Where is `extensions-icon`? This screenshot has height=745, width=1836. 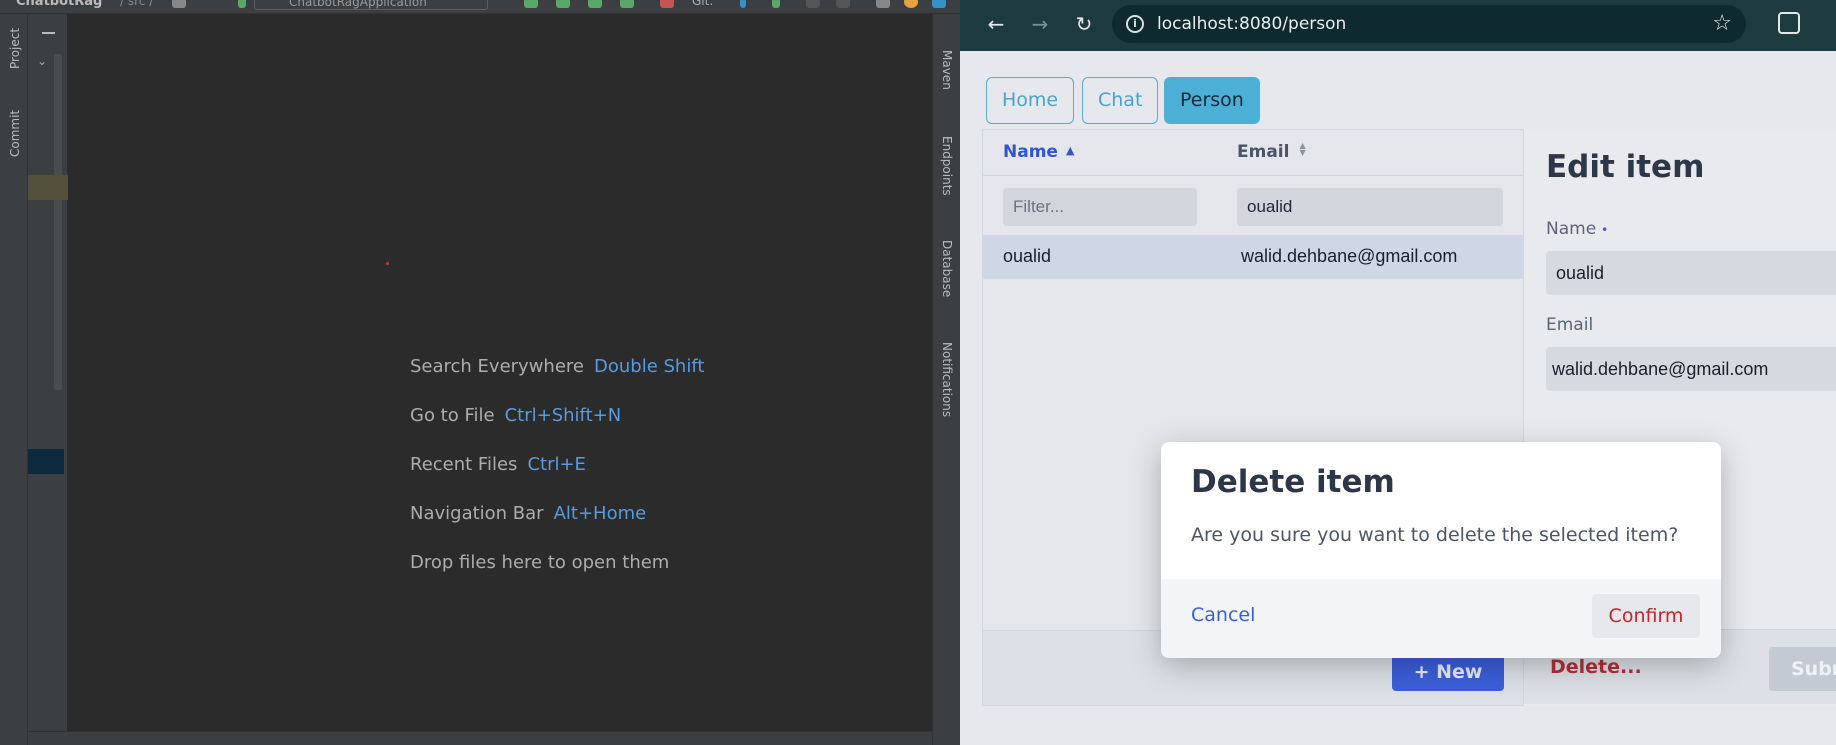 extensions-icon is located at coordinates (1789, 23).